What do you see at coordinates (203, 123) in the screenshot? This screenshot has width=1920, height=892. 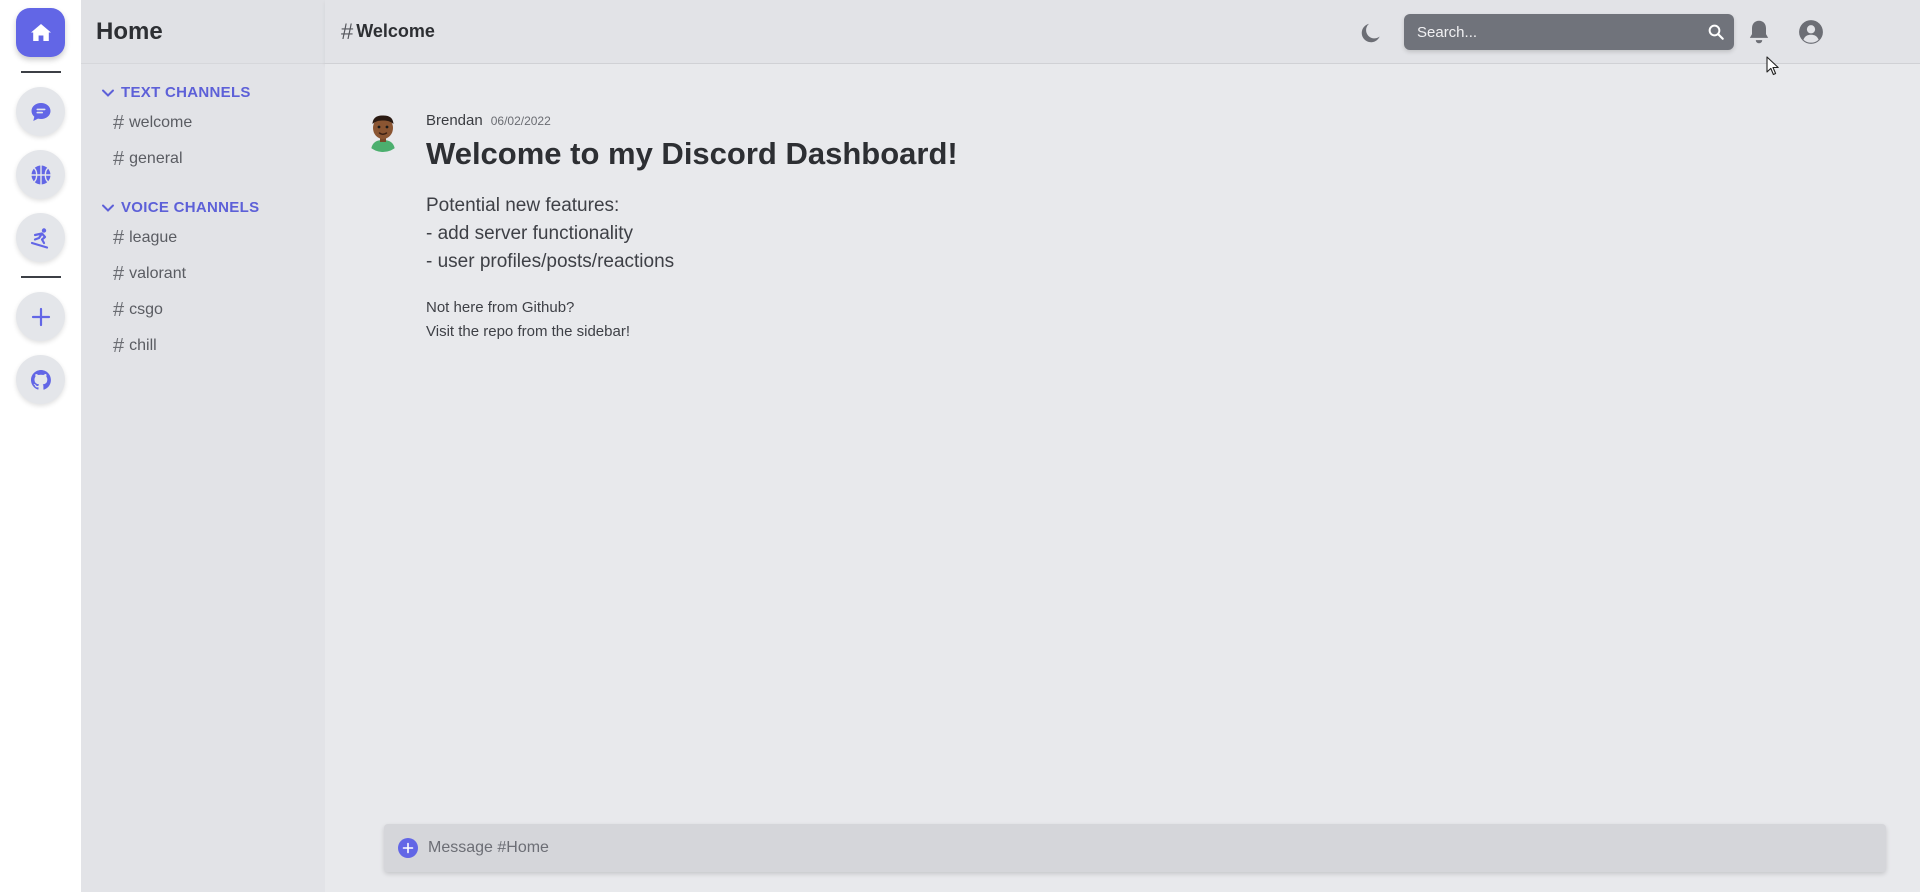 I see `channel-item-welcome: # welcome` at bounding box center [203, 123].